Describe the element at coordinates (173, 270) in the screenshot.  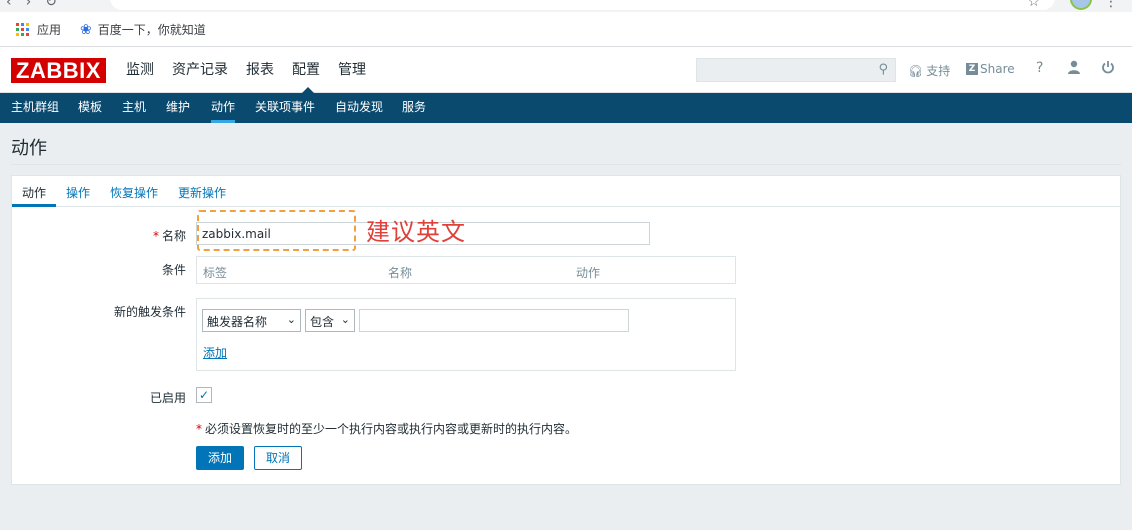
I see `conditions-label: 条件` at that location.